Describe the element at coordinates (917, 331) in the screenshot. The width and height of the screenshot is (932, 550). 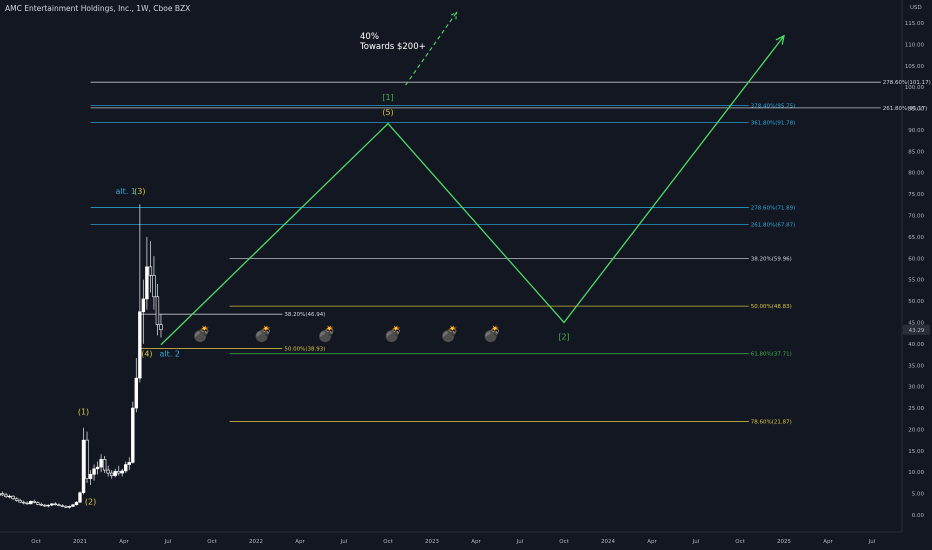
I see `last-price-label: 43.29` at that location.